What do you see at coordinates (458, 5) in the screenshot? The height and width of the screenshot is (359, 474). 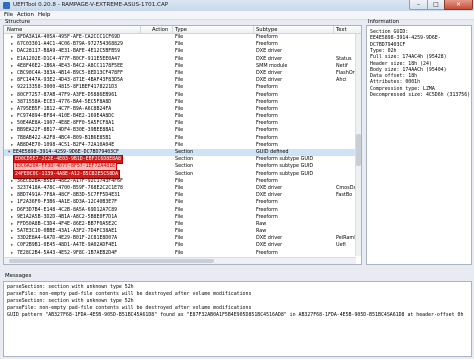 I see `close-button: ✕` at bounding box center [458, 5].